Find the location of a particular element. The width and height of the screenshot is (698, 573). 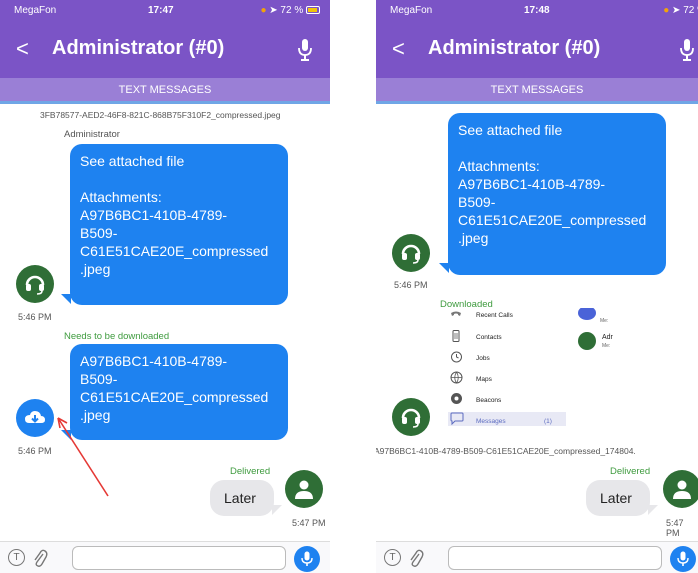

menu-messages: Messages is located at coordinates (491, 421).